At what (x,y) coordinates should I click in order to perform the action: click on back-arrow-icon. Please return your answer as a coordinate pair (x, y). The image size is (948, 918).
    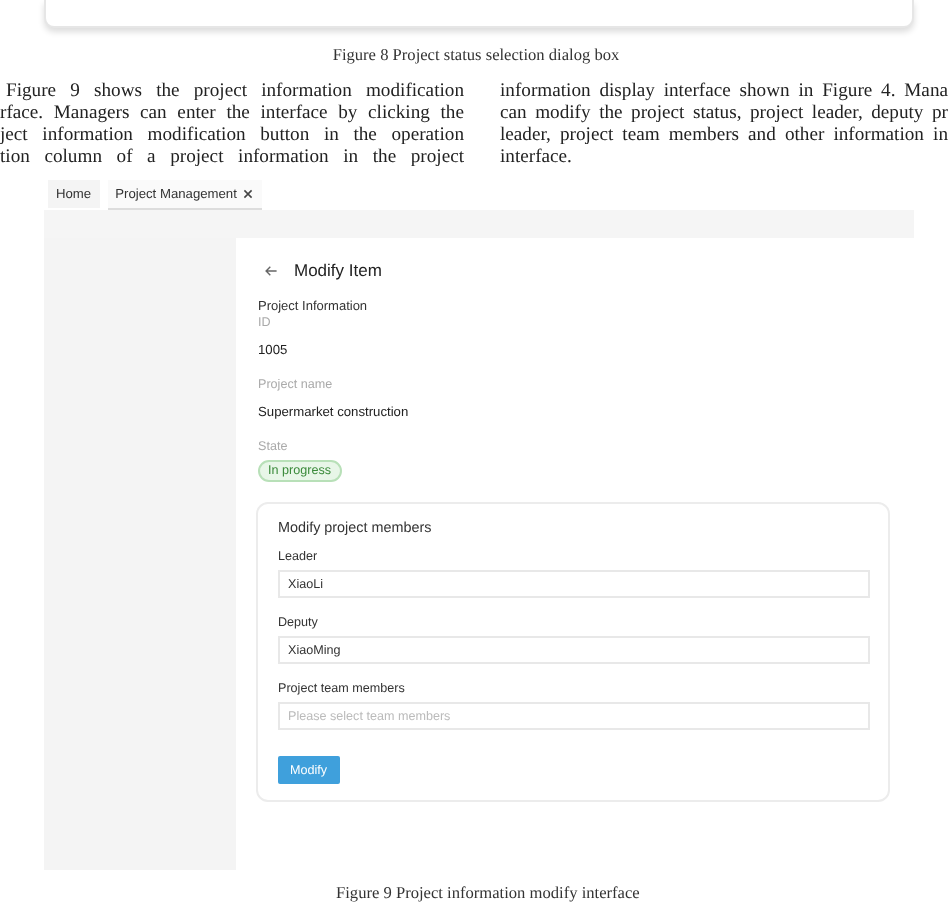
    Looking at the image, I should click on (271, 270).